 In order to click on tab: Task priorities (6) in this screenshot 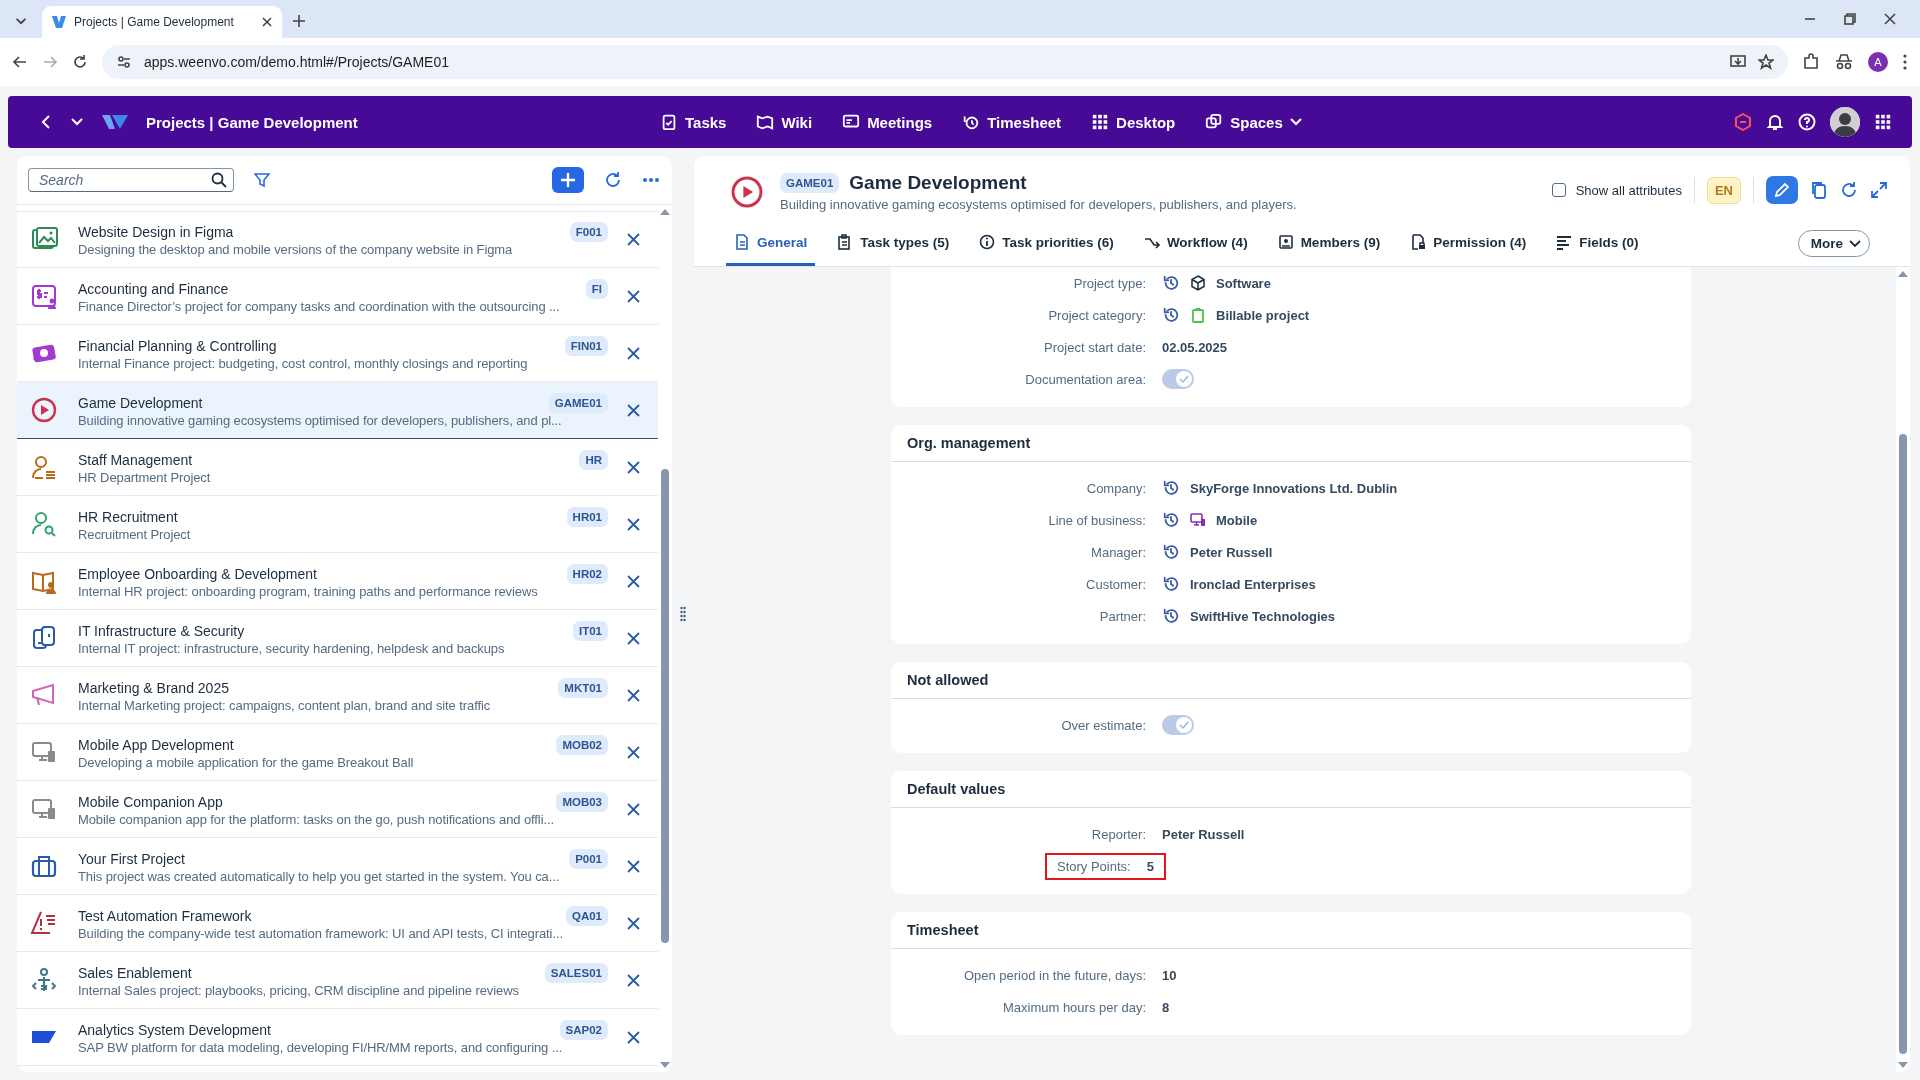, I will do `click(1046, 243)`.